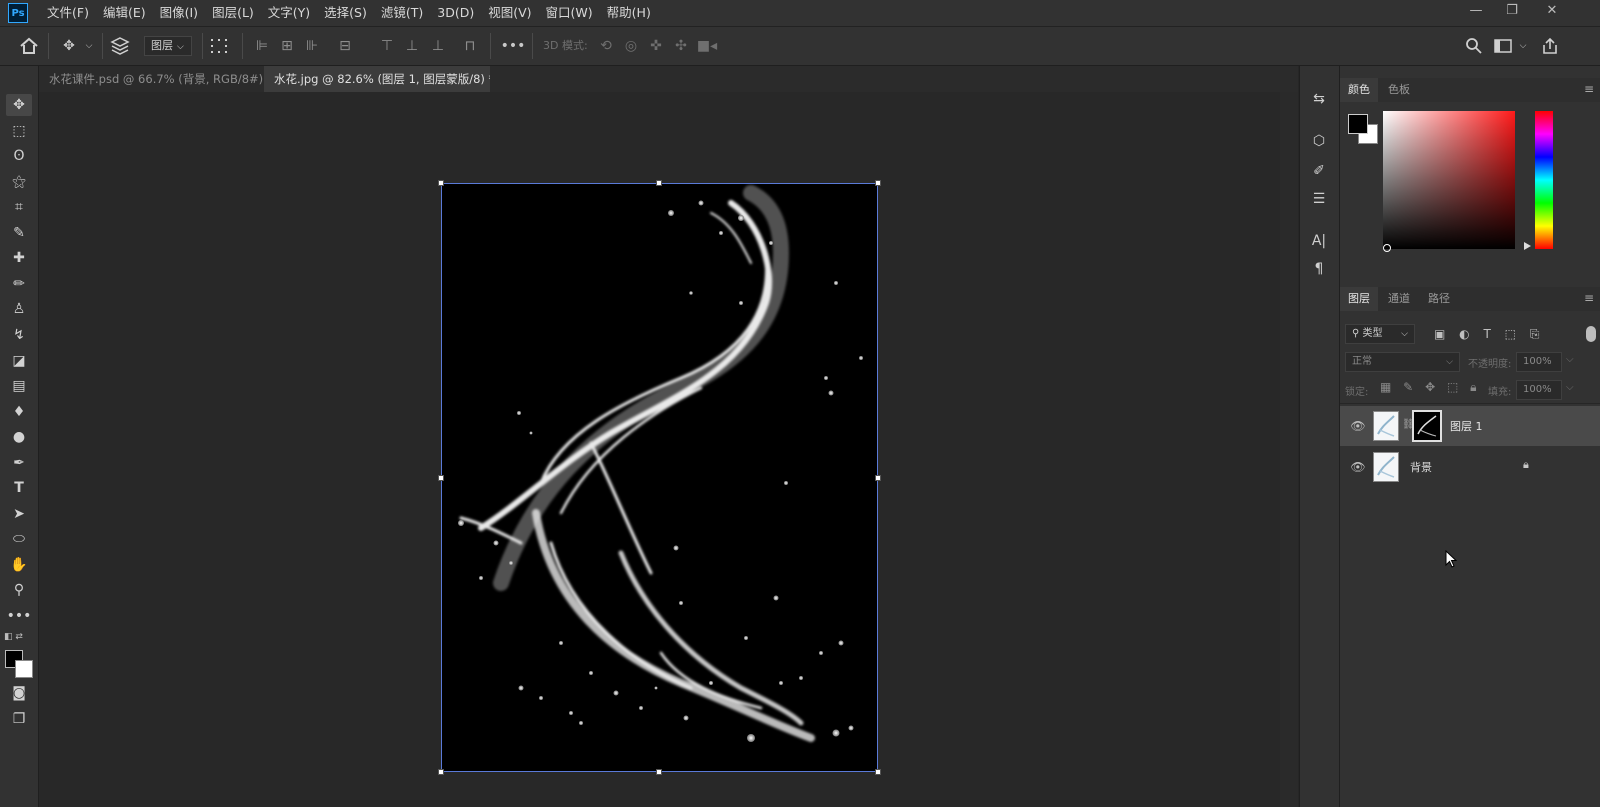 The image size is (1600, 807). I want to click on align-top-icon: ⊤, so click(387, 46).